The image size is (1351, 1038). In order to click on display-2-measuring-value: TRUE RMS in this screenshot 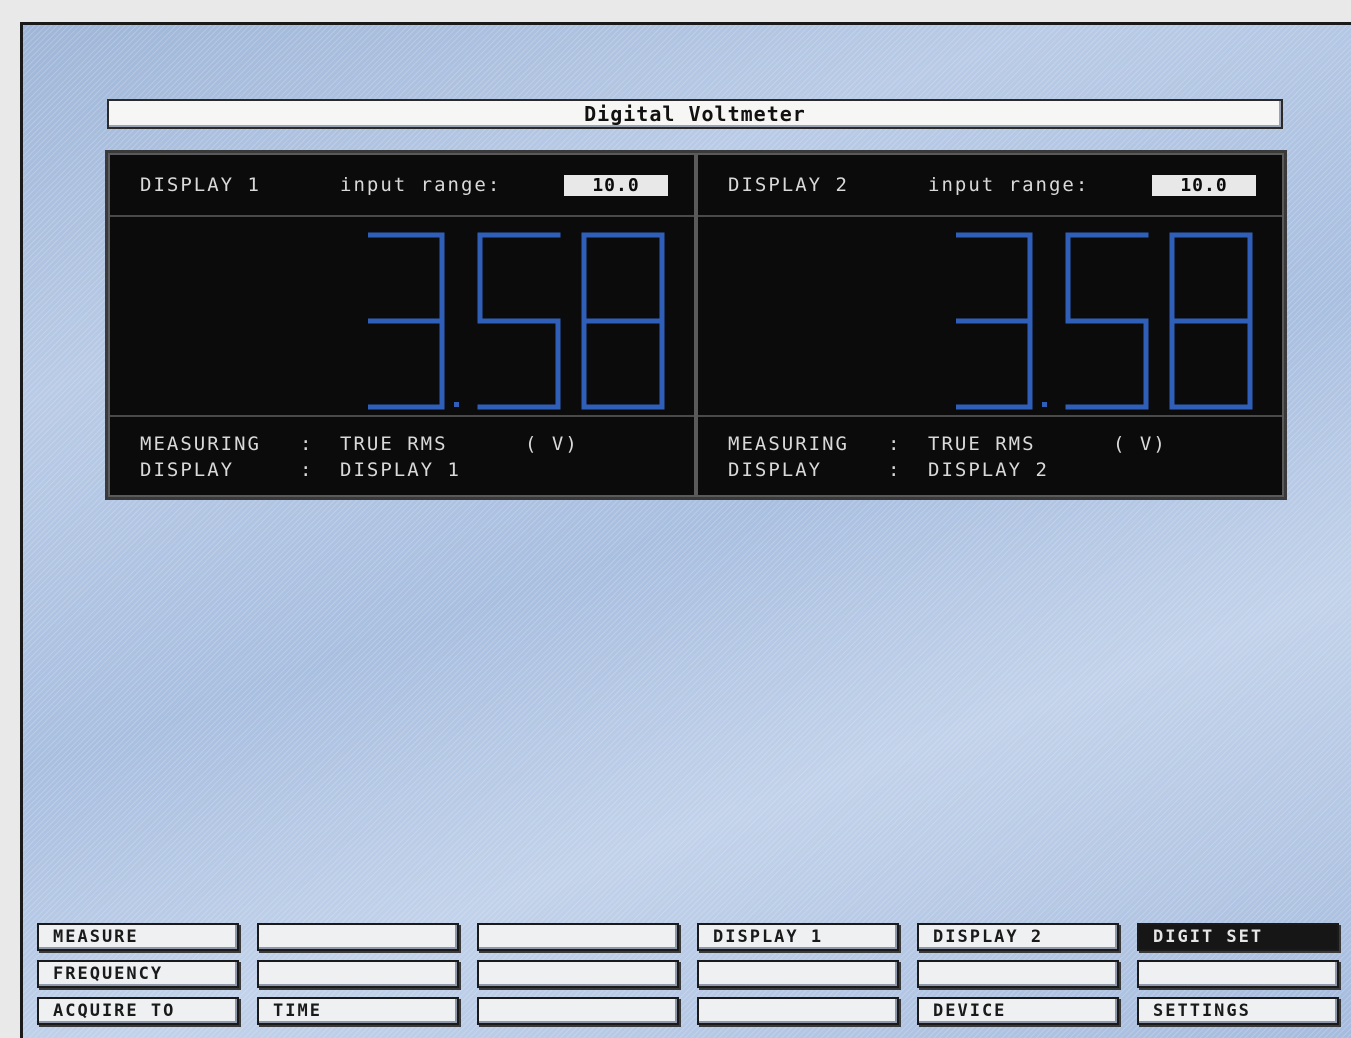, I will do `click(982, 444)`.